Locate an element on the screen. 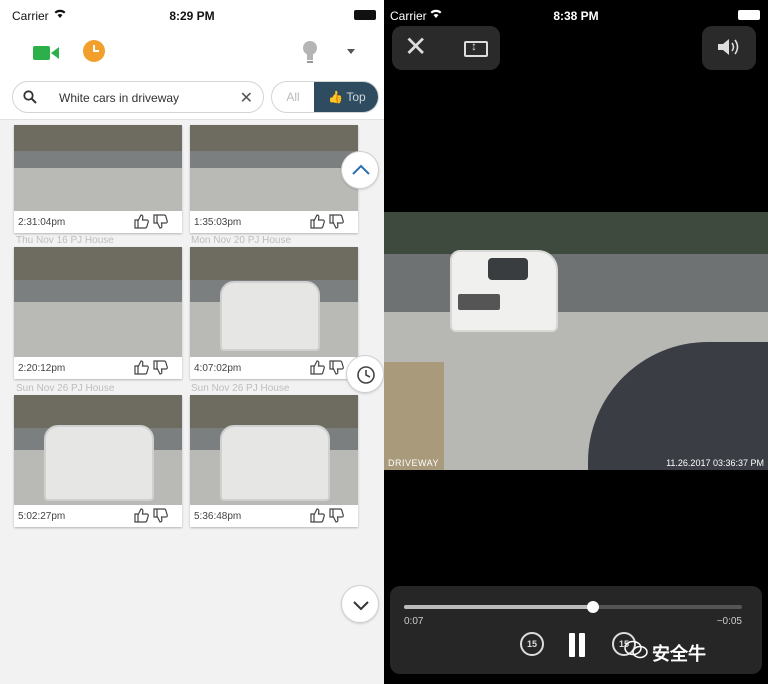  filter-top-label: Top is located at coordinates (356, 97).